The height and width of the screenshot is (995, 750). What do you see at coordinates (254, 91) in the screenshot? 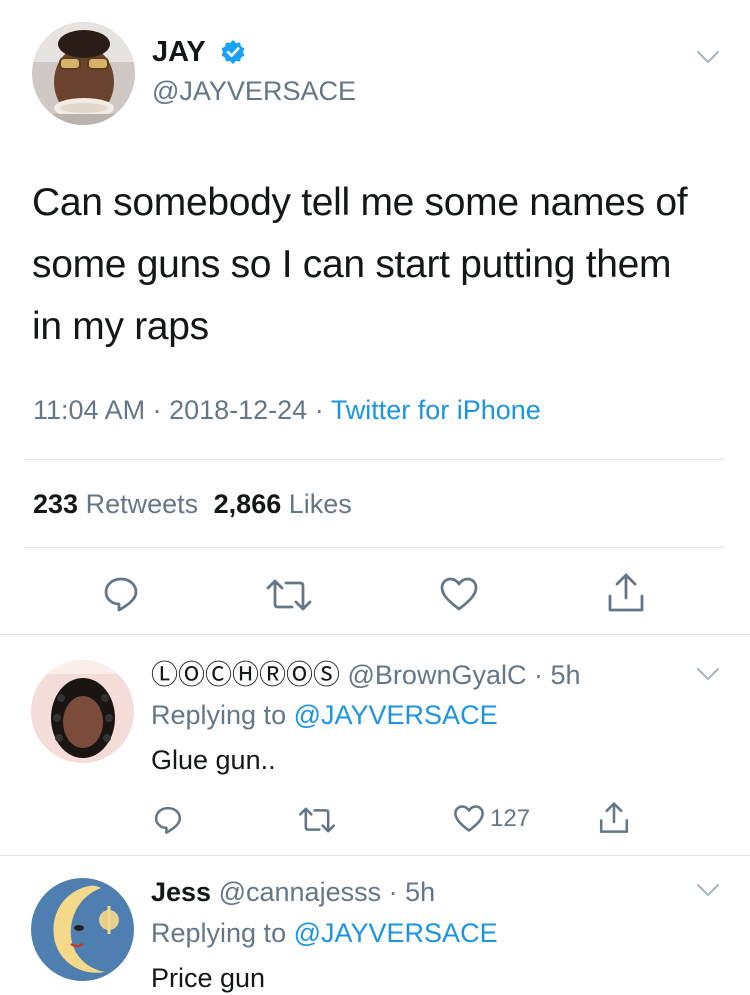
I see `author-handle: @JAYVERSACE` at bounding box center [254, 91].